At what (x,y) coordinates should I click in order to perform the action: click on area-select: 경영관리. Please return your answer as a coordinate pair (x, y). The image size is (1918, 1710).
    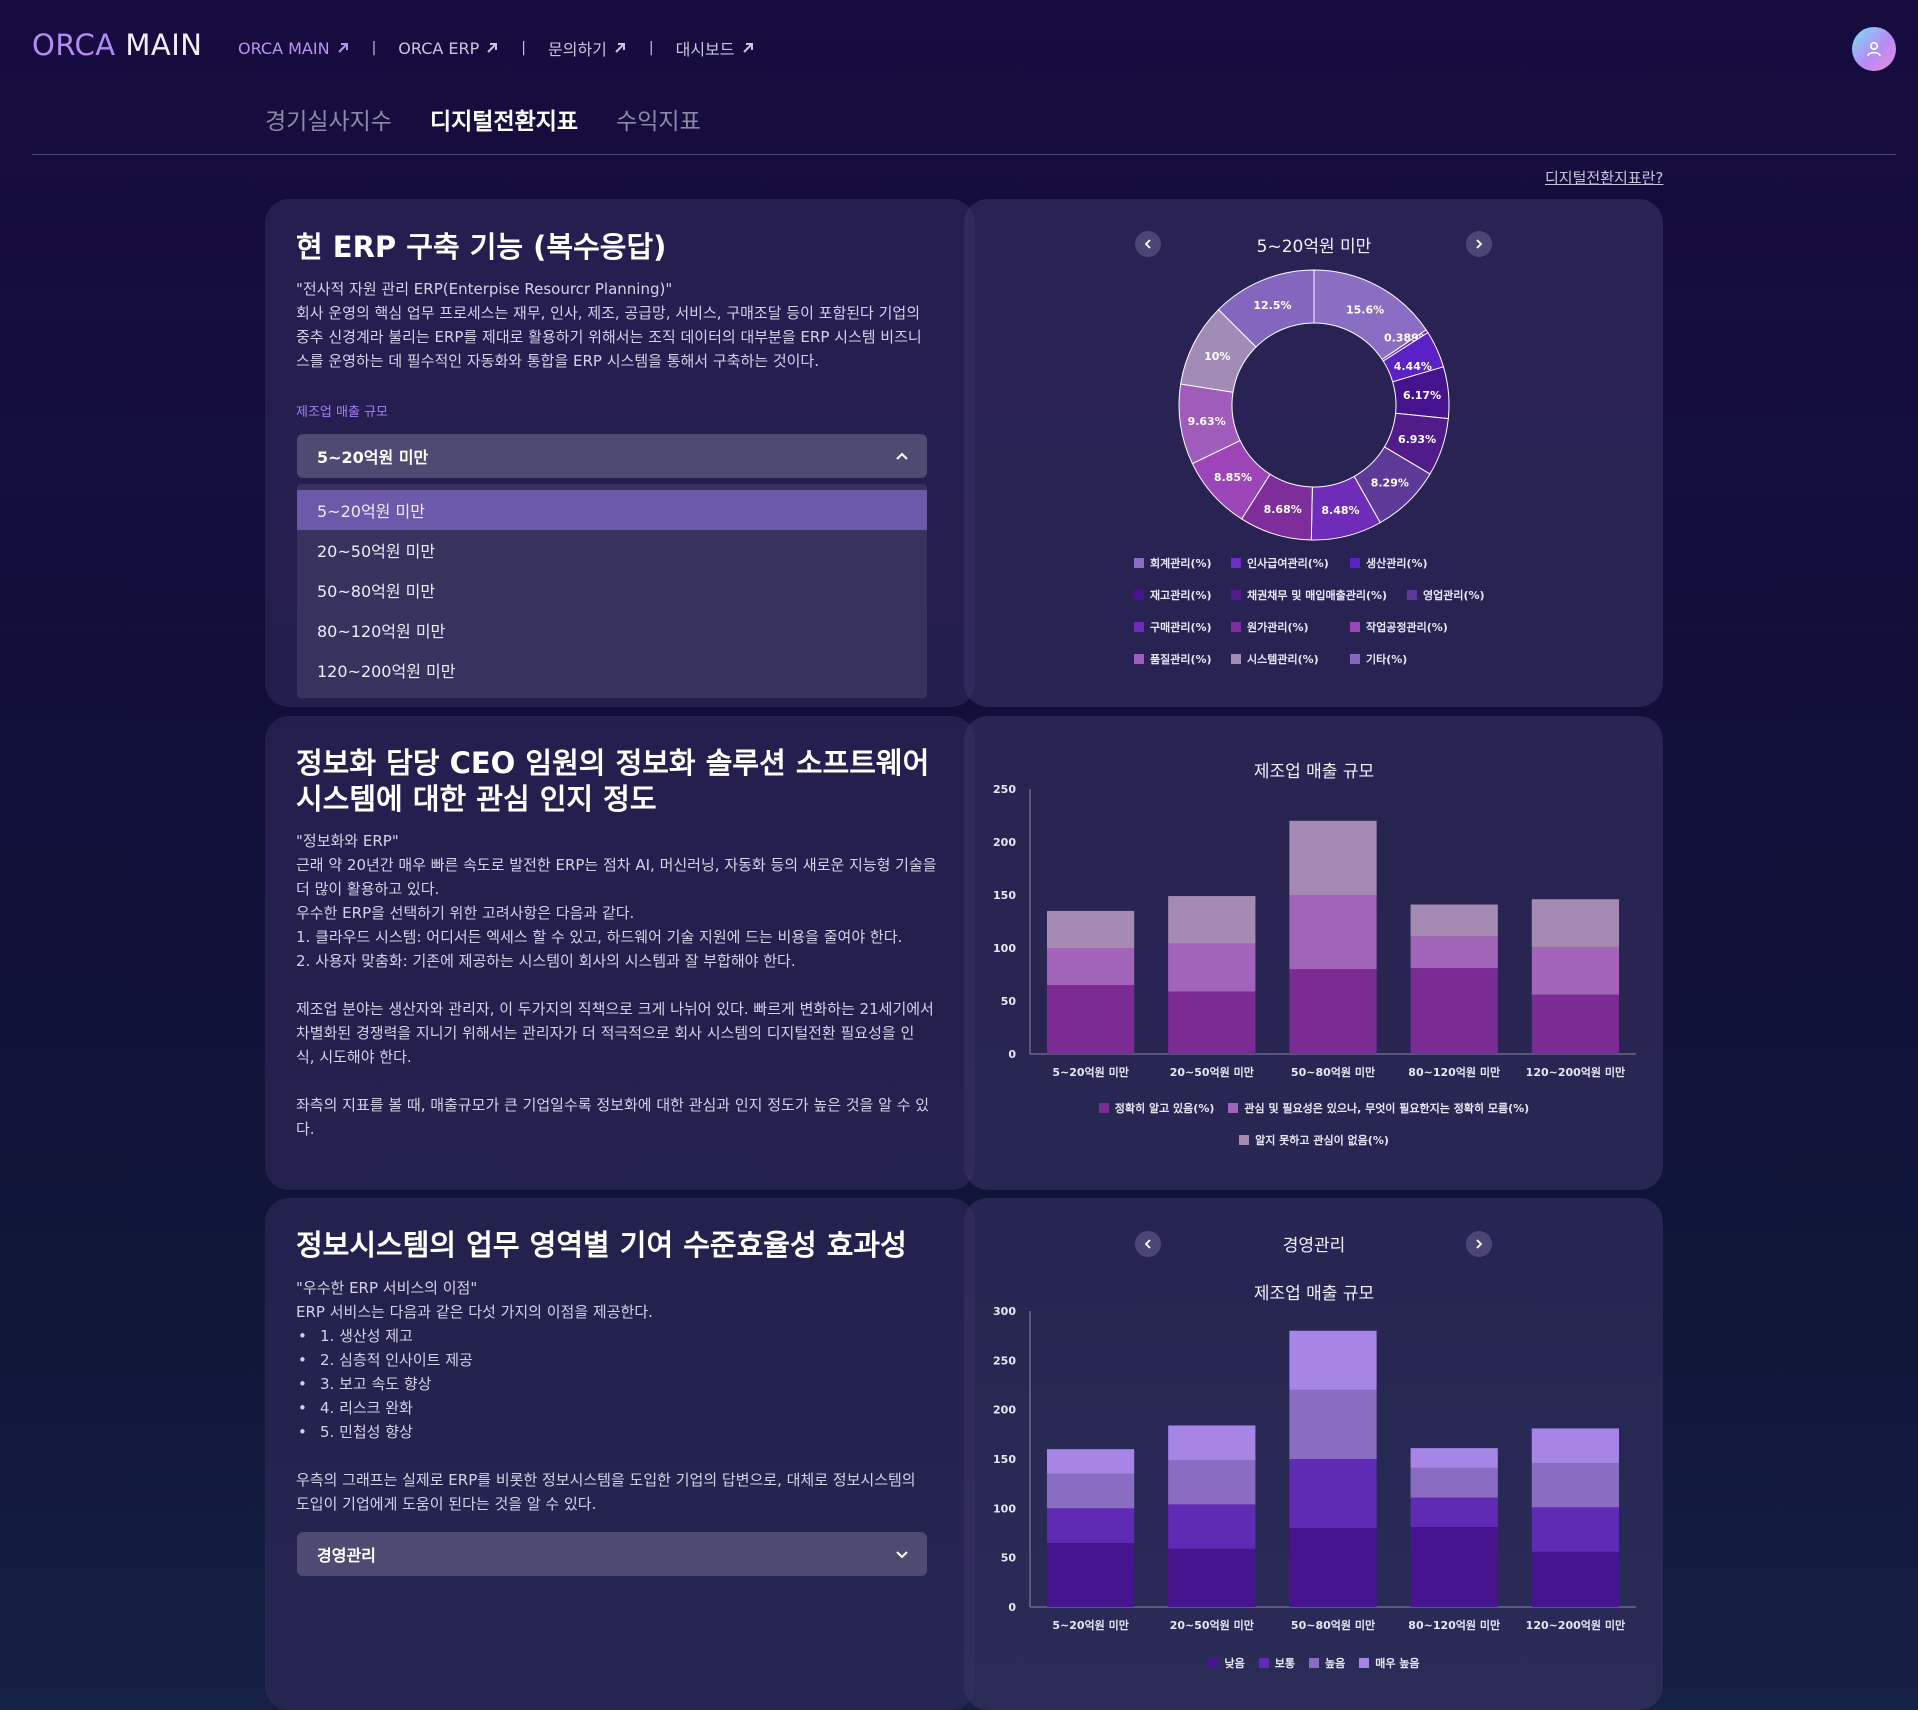
    Looking at the image, I should click on (612, 1554).